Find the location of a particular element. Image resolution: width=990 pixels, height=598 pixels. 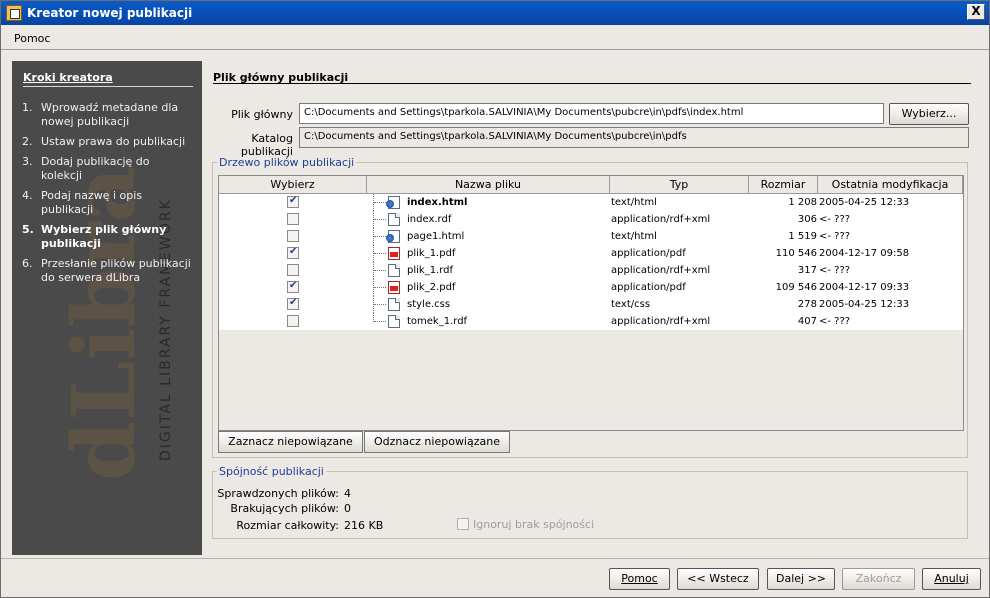

step-number: 4. is located at coordinates (27, 195).